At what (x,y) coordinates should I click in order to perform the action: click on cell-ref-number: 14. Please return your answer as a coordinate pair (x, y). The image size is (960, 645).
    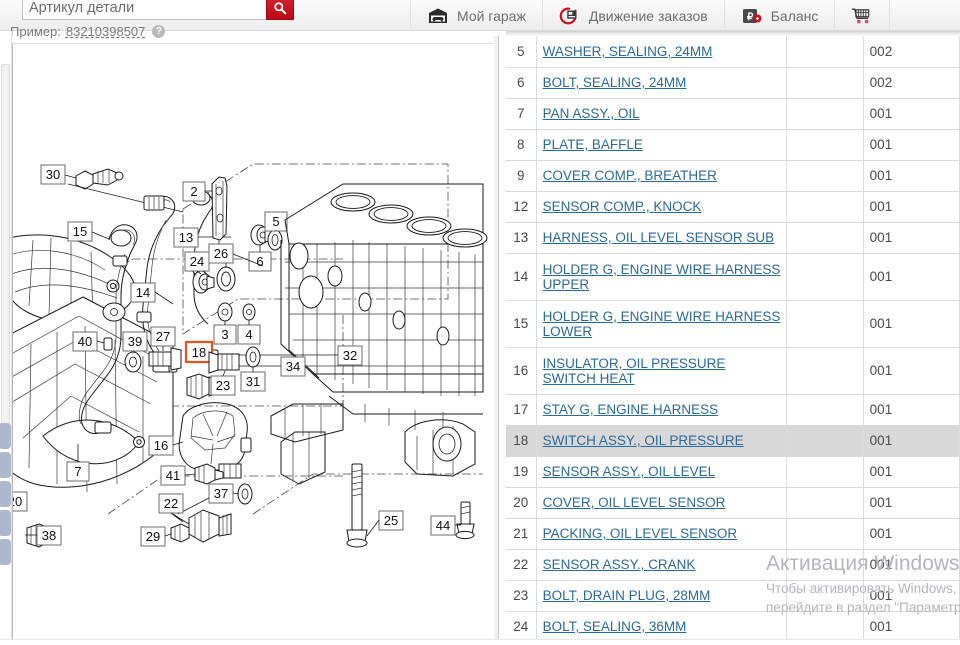
    Looking at the image, I should click on (521, 277).